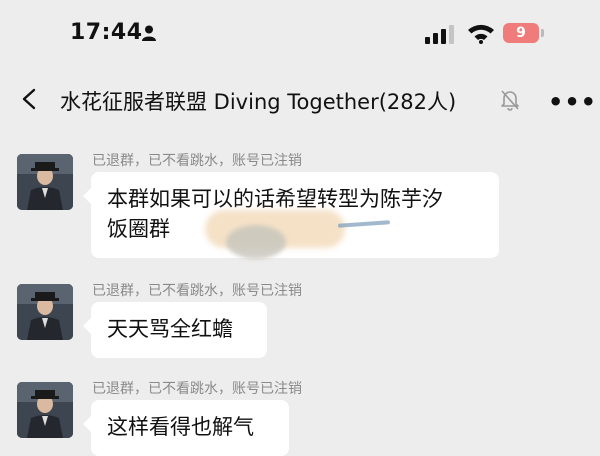 The height and width of the screenshot is (456, 600). I want to click on cellular-signal-icon, so click(439, 34).